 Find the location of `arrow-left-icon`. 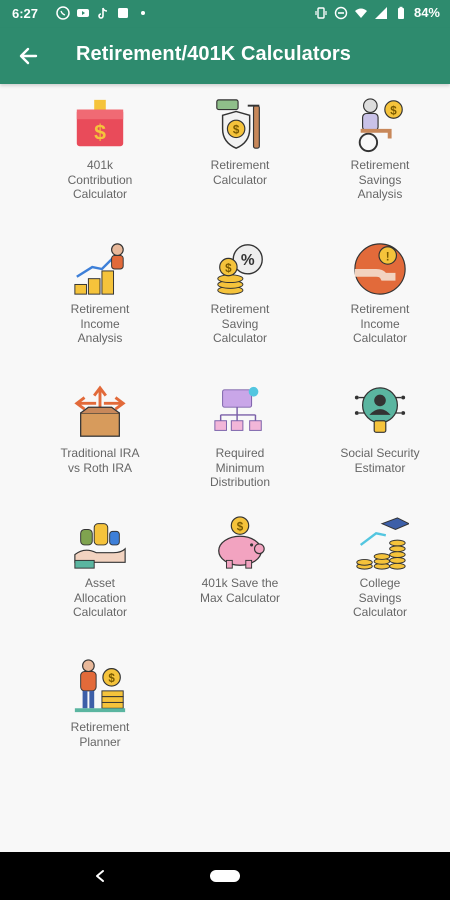

arrow-left-icon is located at coordinates (28, 56).